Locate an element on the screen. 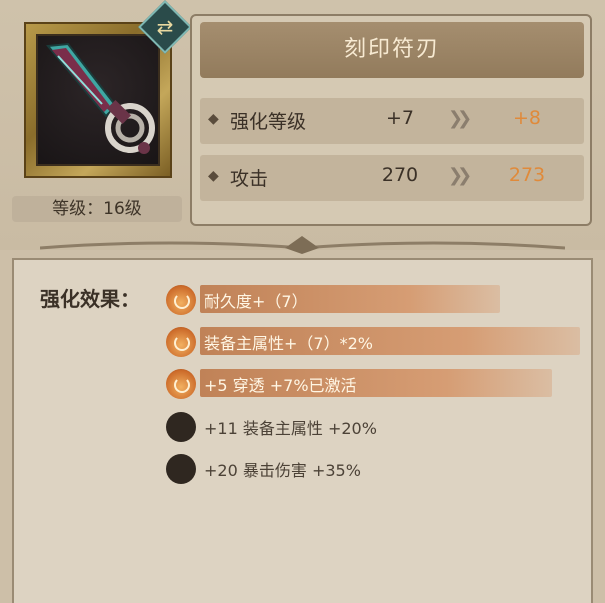 Image resolution: width=605 pixels, height=603 pixels. dagger-icon is located at coordinates (98, 100).